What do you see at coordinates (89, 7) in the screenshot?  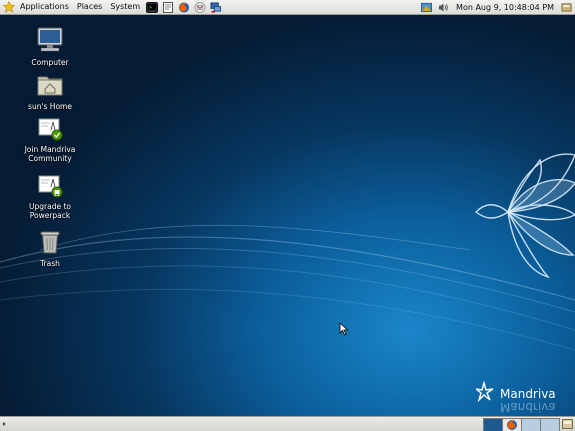 I see `menu-places: Places` at bounding box center [89, 7].